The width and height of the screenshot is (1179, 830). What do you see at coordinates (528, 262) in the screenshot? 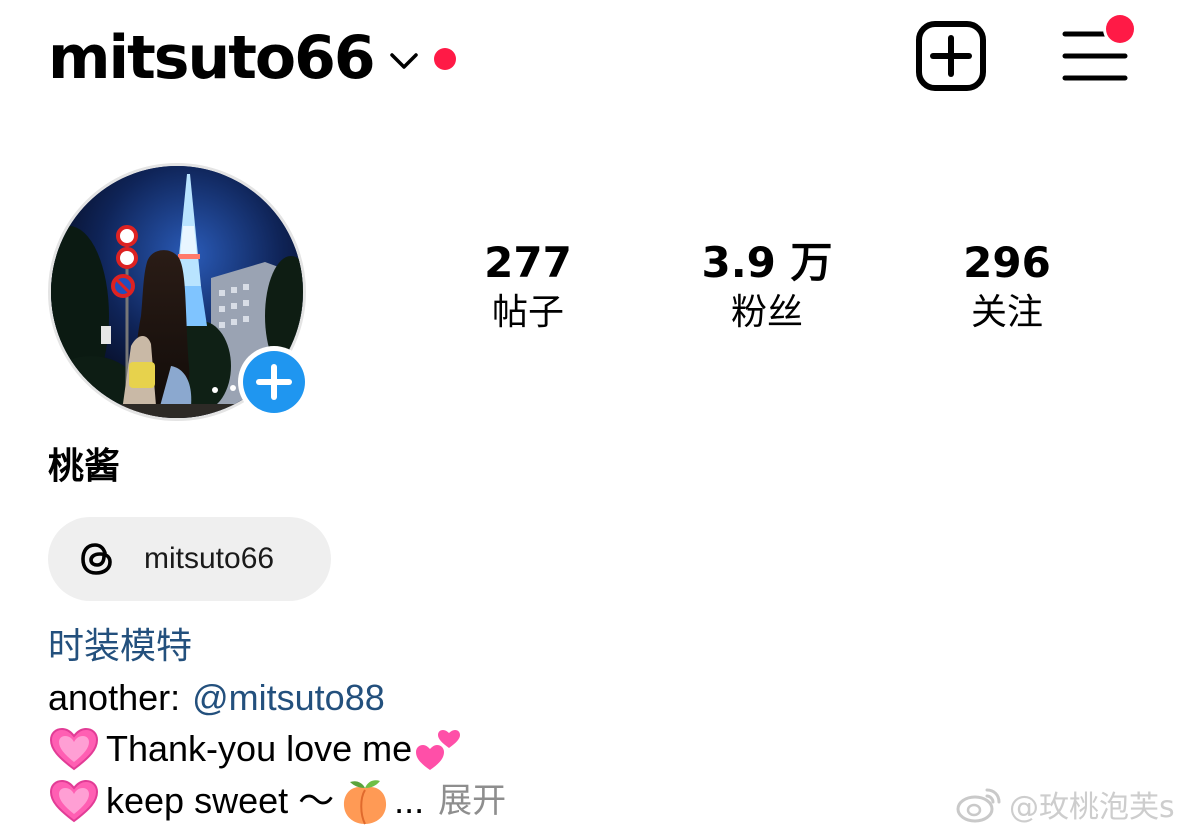
I see `stat-posts-value: 277` at bounding box center [528, 262].